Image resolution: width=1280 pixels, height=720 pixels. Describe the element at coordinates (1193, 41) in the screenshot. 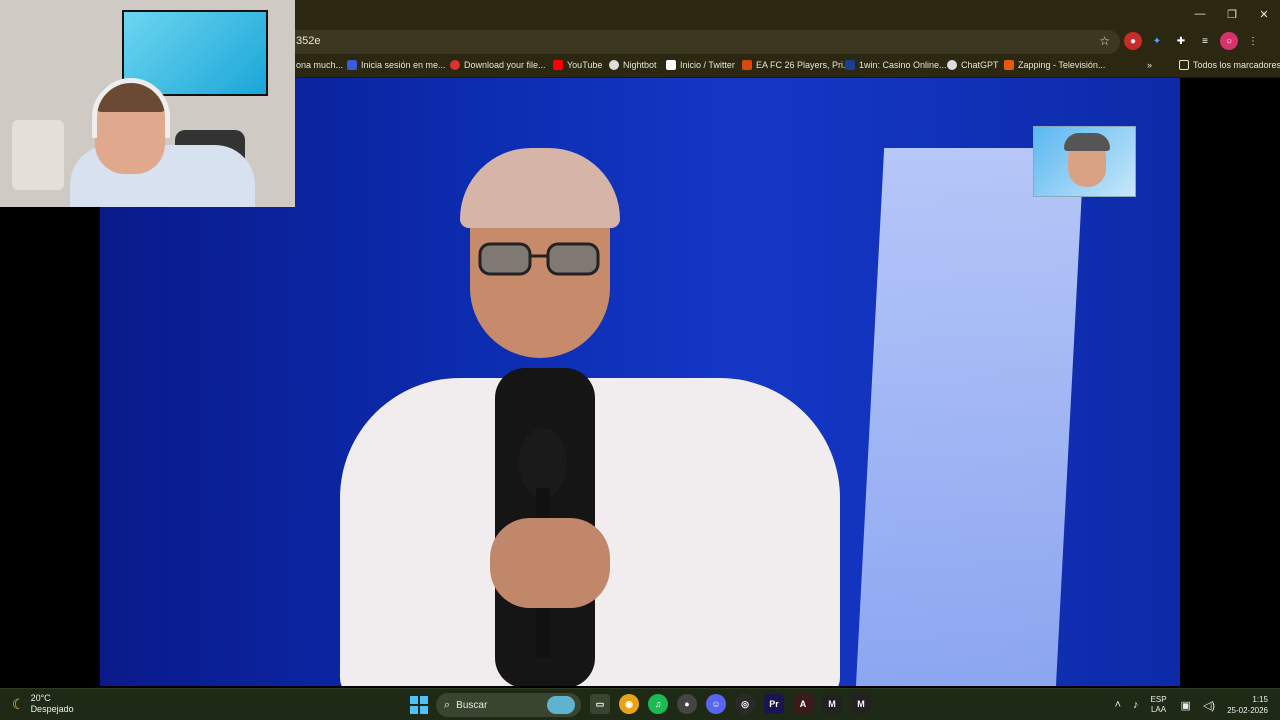

I see `extension-icons: ● ✦ ✚ ≡ ○ ⋮` at that location.